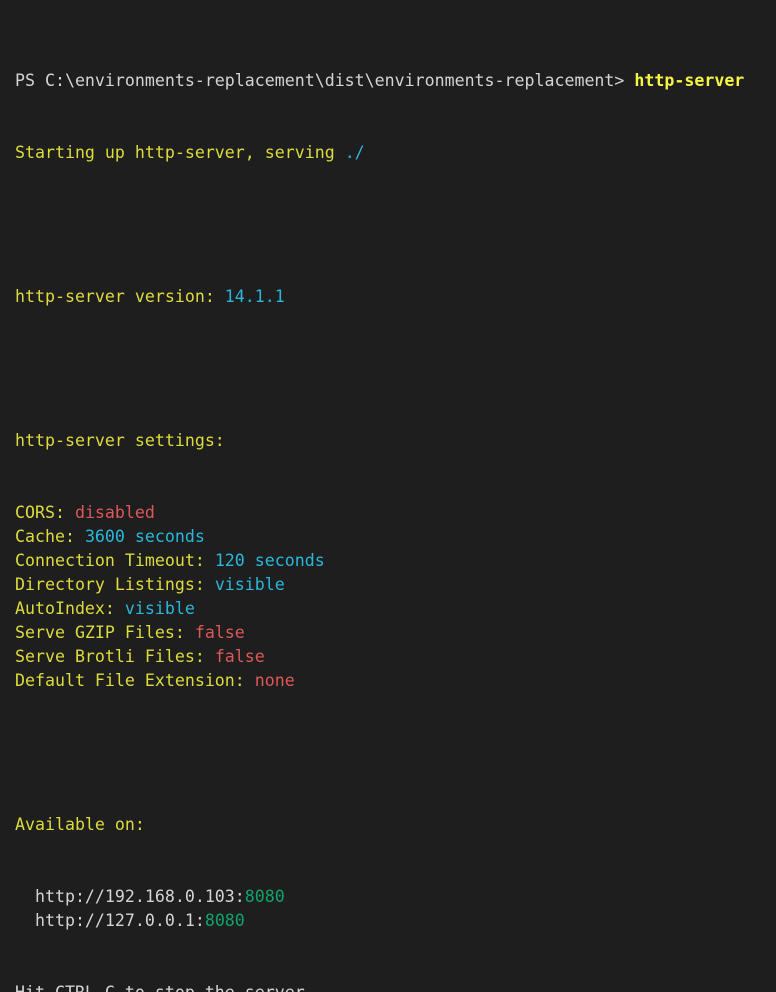 Image resolution: width=776 pixels, height=992 pixels. Describe the element at coordinates (395, 681) in the screenshot. I see `settings-line: Default File Extension: none` at that location.